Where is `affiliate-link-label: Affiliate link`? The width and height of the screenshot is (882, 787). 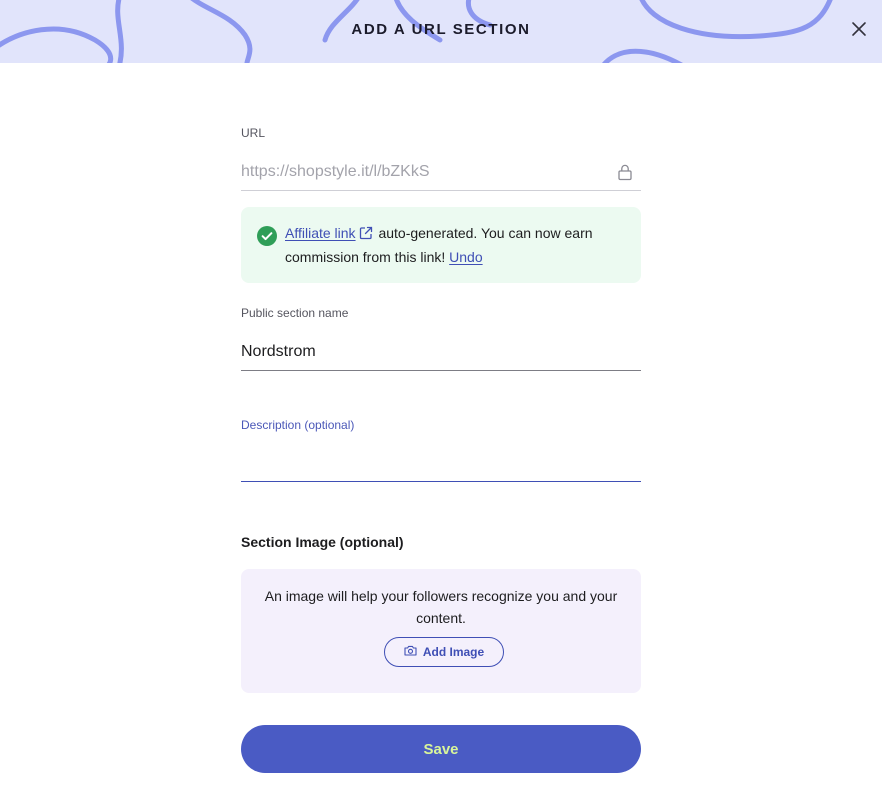 affiliate-link-label: Affiliate link is located at coordinates (320, 233).